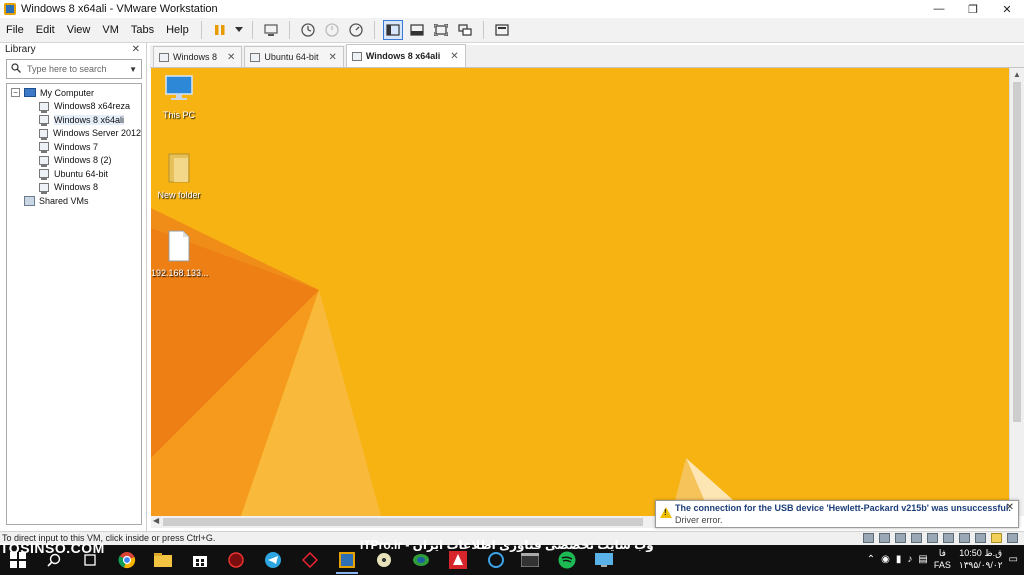 The image size is (1024, 575). Describe the element at coordinates (179, 97) in the screenshot. I see `desktop-icon-this-pc: This PC` at that location.